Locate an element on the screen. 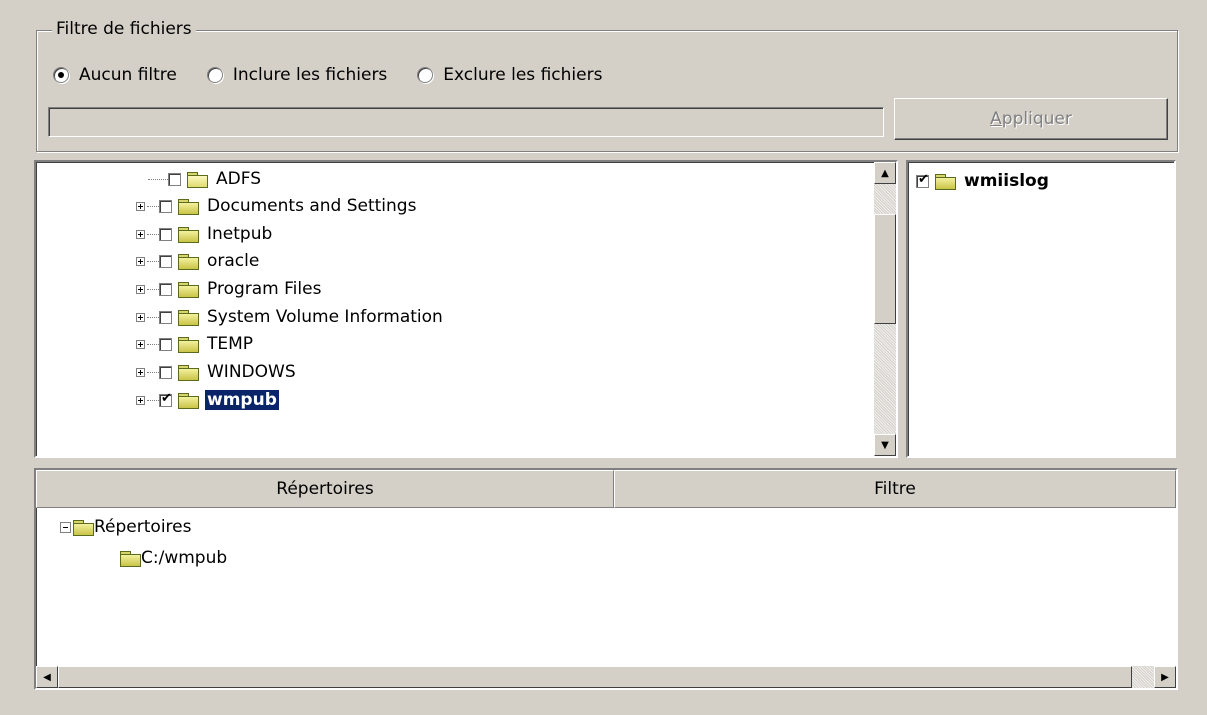 The image size is (1207, 715). radio-include-files: Inclure les fichiers is located at coordinates (297, 75).